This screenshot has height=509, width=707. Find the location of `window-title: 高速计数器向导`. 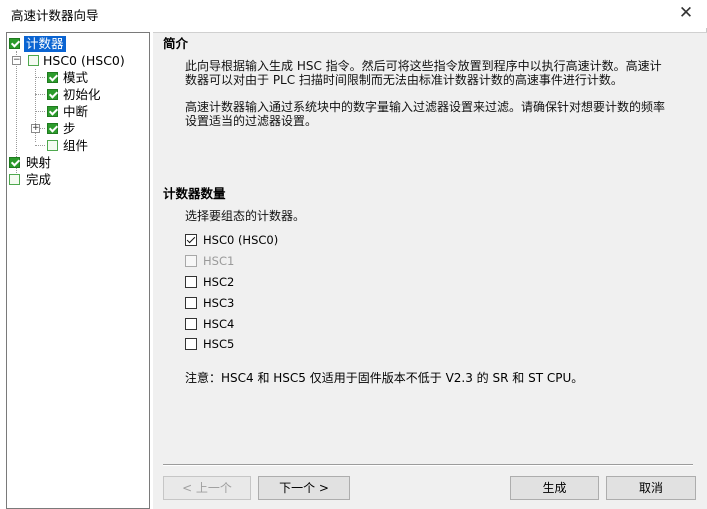

window-title: 高速计数器向导 is located at coordinates (55, 15).